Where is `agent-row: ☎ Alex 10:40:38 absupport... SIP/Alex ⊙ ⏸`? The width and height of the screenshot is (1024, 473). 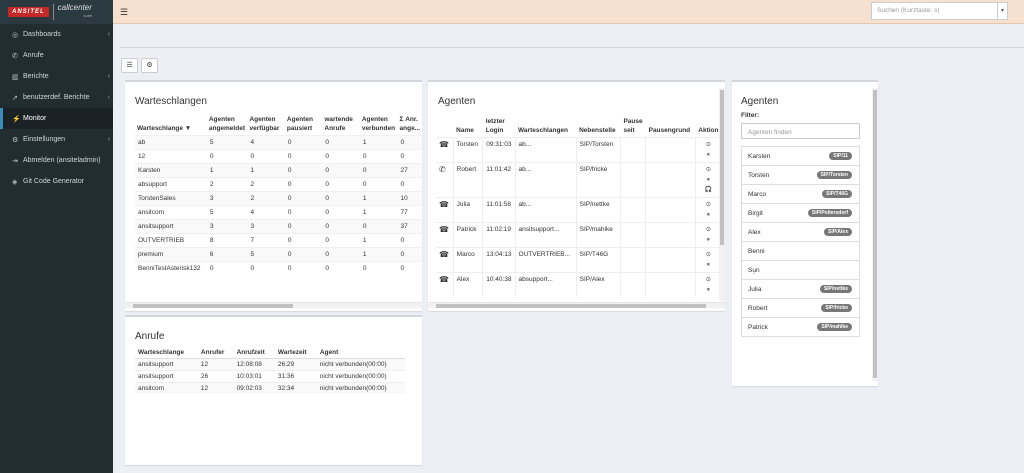 agent-row: ☎ Alex 10:40:38 absupport... SIP/Alex ⊙ ⏸ is located at coordinates (579, 284).